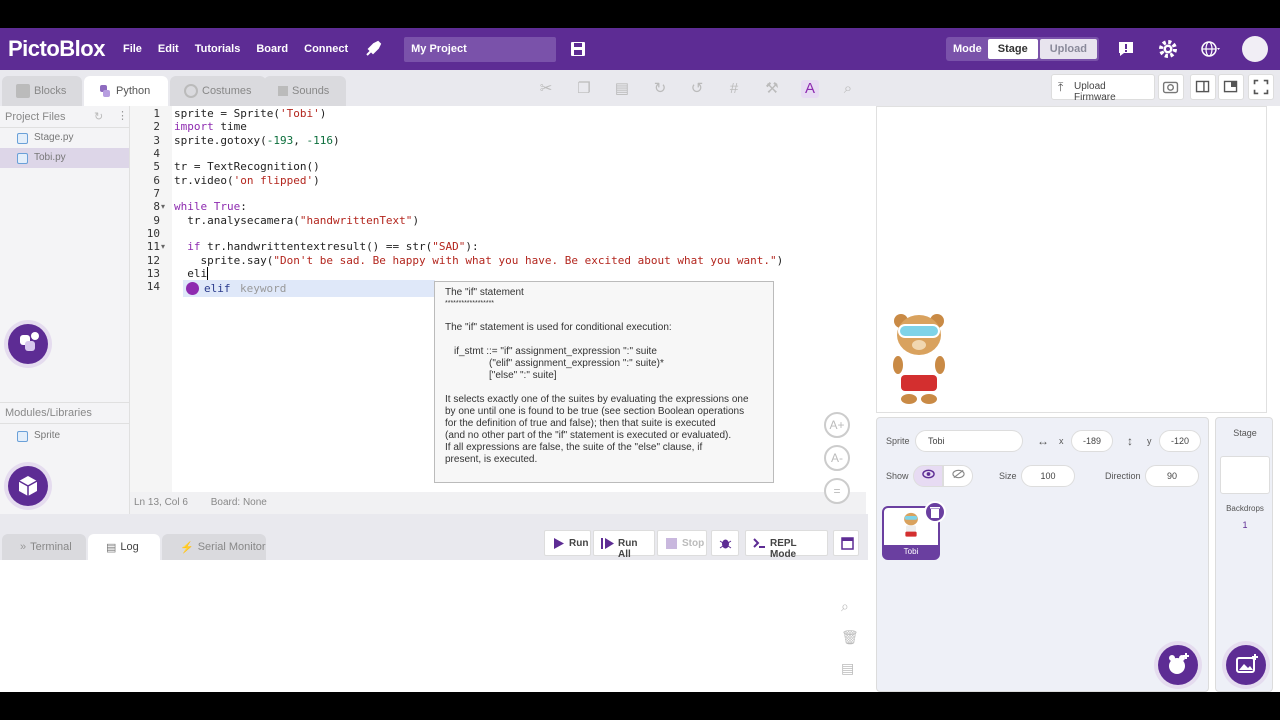  What do you see at coordinates (1071, 259) in the screenshot?
I see `stage-canvas` at bounding box center [1071, 259].